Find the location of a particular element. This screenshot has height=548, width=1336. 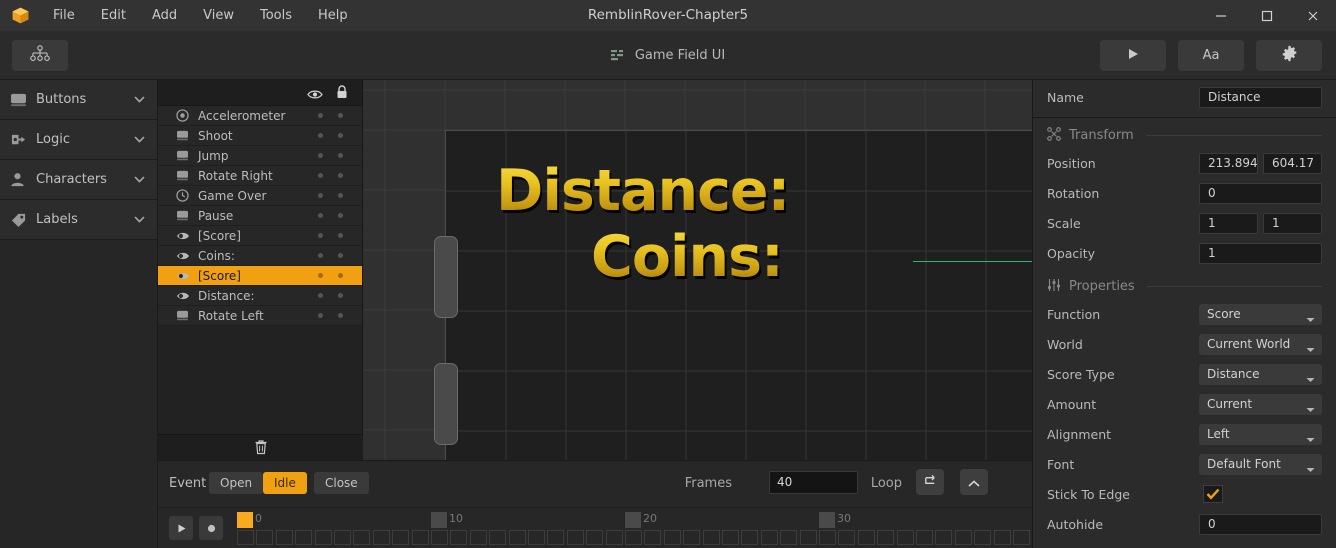

layer-row: Accelerometer is located at coordinates (260, 116).